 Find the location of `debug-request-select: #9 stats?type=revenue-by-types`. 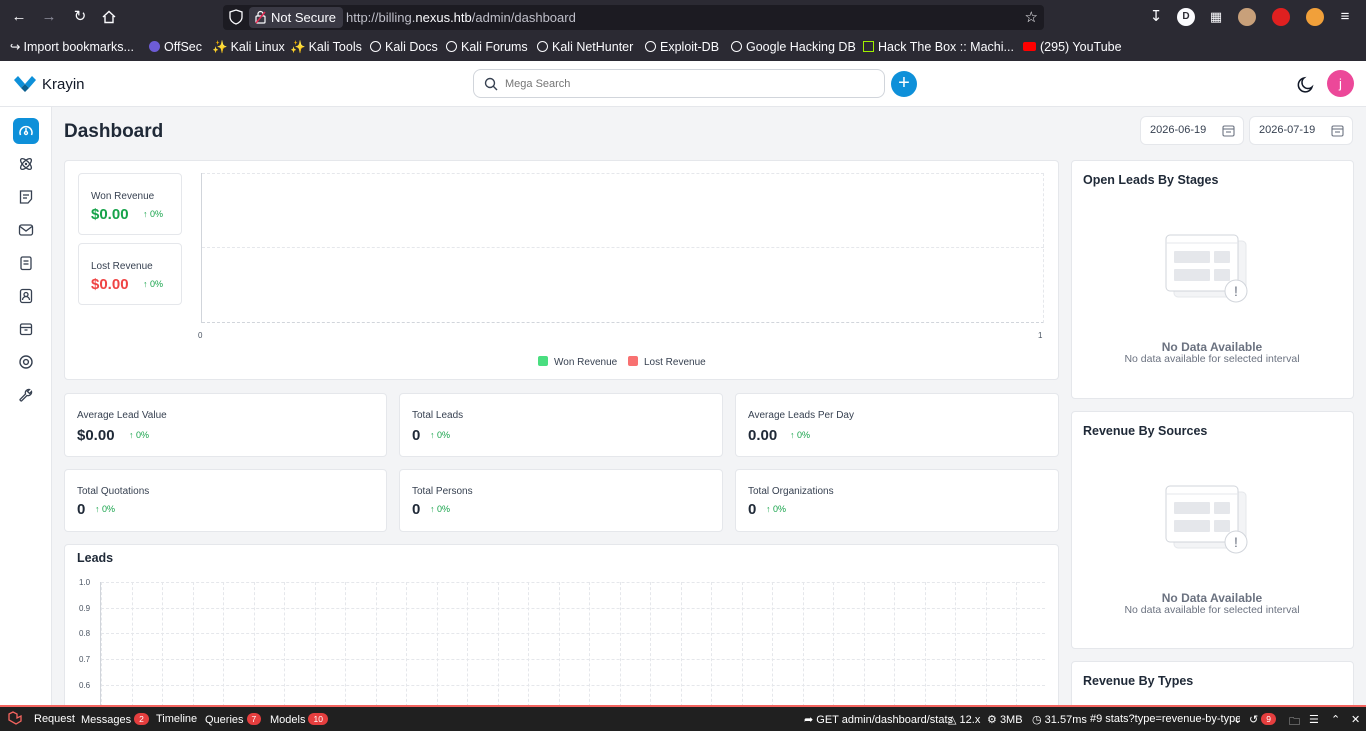

debug-request-select: #9 stats?type=revenue-by-types is located at coordinates (1165, 719).